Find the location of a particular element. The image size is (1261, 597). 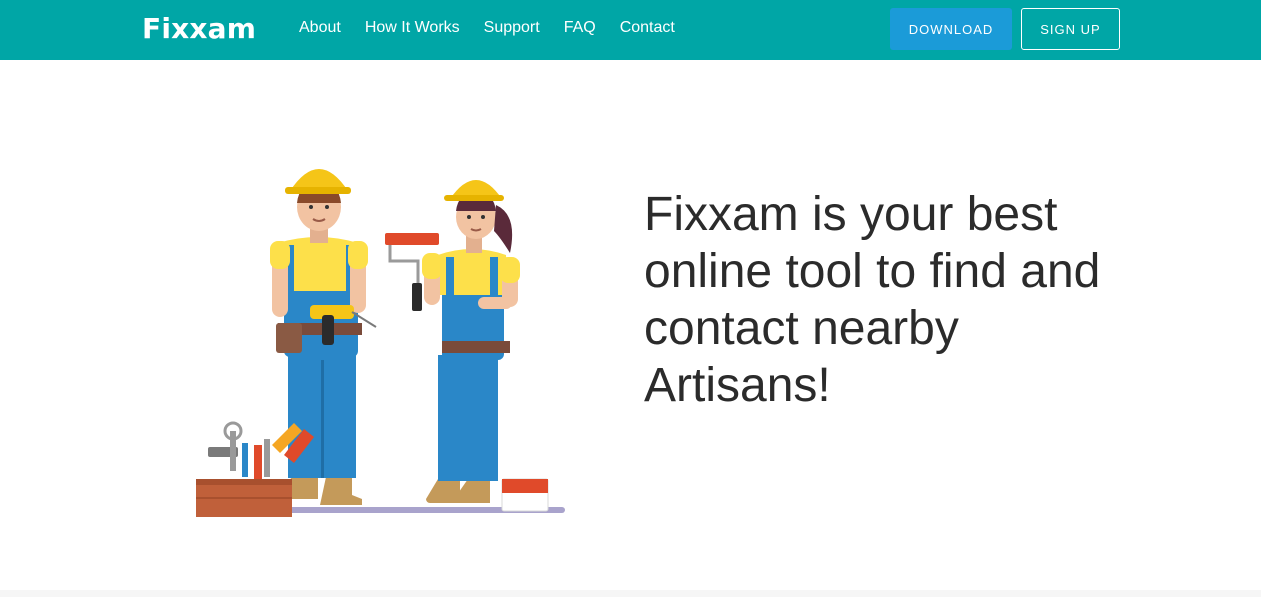

download-button: DOWNLOAD is located at coordinates (951, 29).